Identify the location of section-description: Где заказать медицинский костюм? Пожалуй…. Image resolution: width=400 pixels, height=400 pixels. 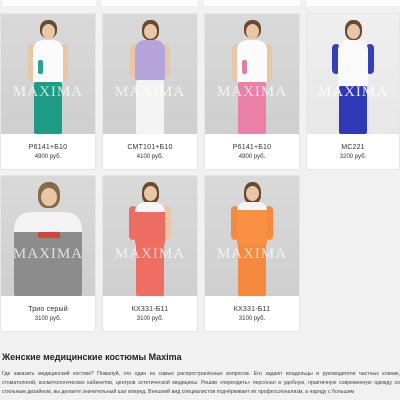
(201, 383).